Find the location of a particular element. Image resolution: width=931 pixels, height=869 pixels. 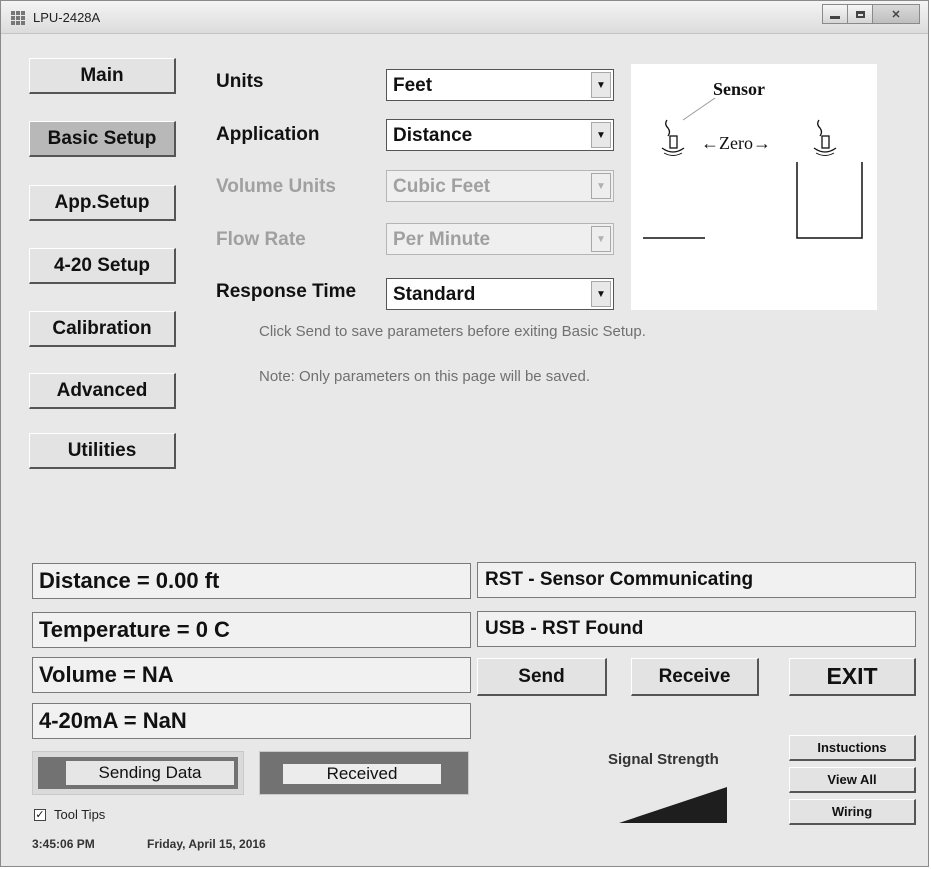

volume-readout: Volume = NA is located at coordinates (251, 675).